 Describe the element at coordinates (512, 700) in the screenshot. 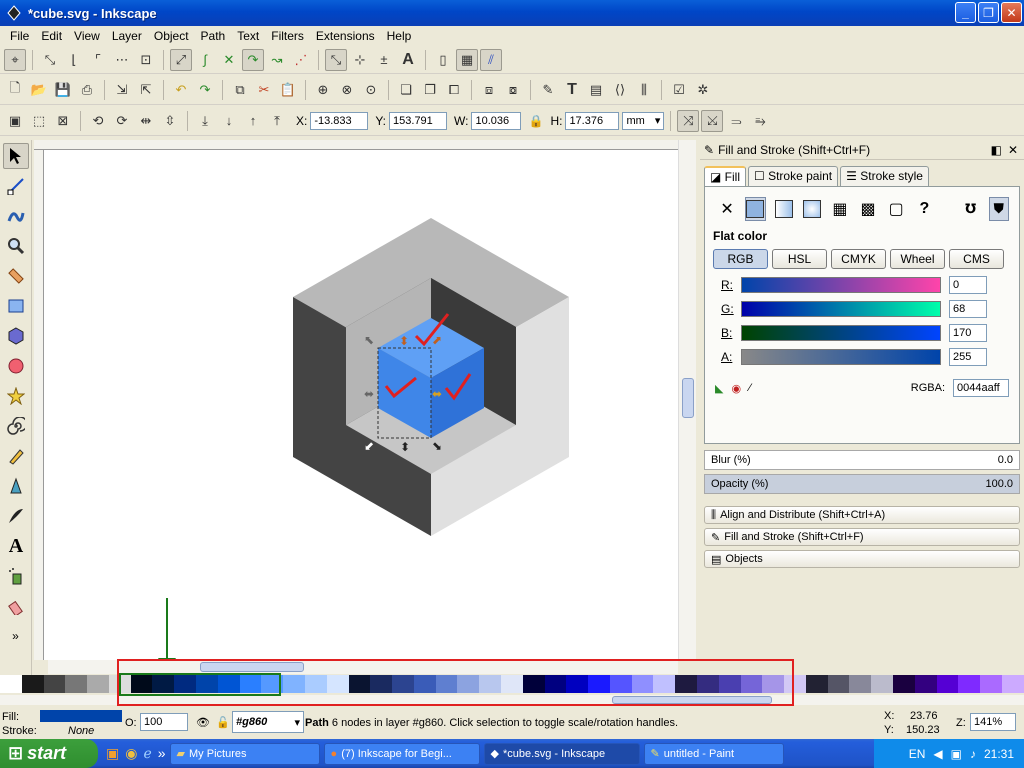

I see `palette-scrollbar` at that location.